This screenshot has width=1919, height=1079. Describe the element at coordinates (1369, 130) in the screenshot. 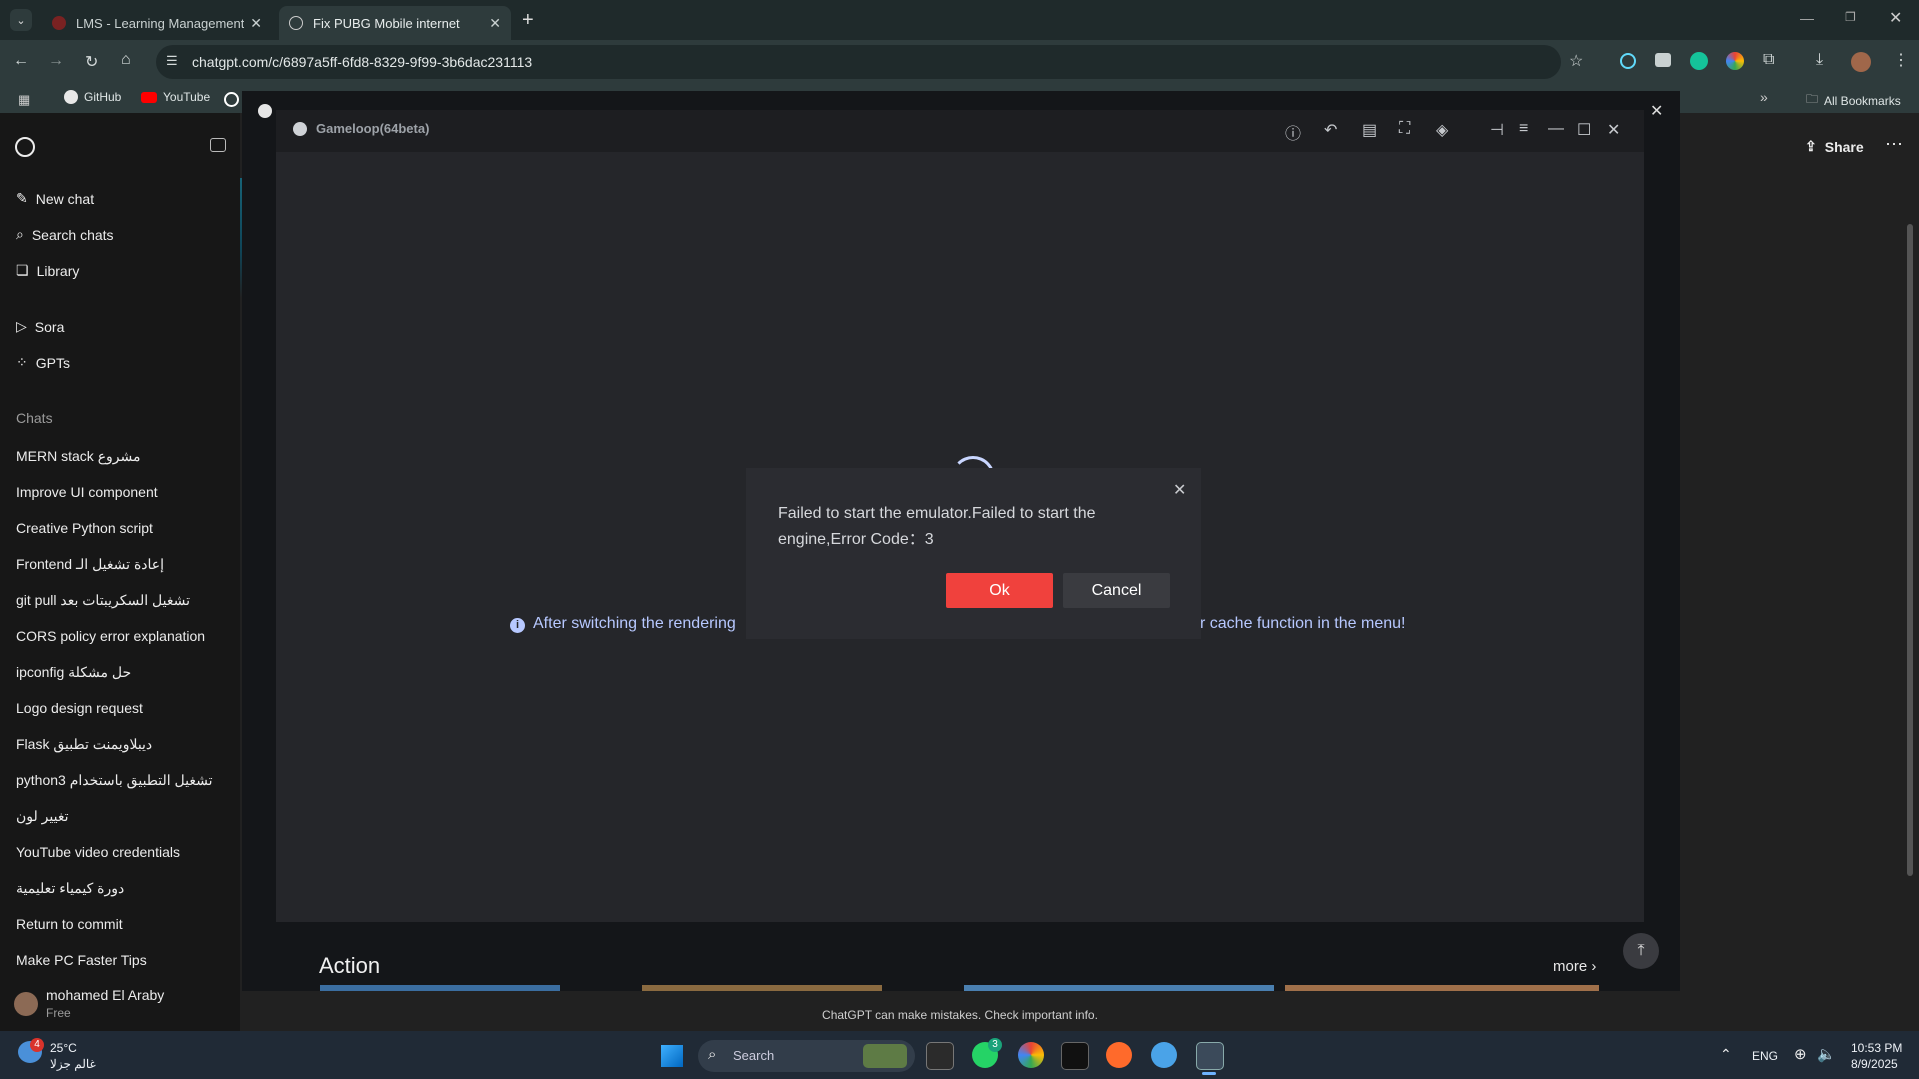

I see `keyboard-mapping-icon: ▤` at that location.